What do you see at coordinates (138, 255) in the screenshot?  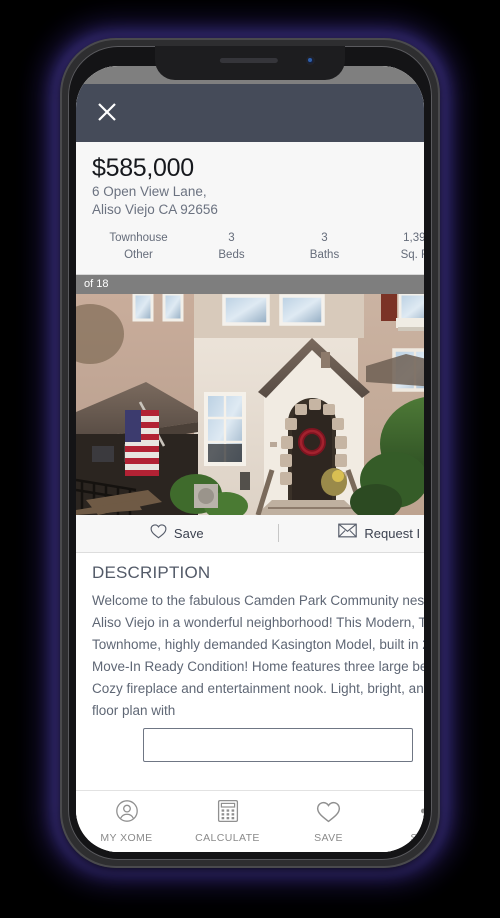 I see `stat-label: Other` at bounding box center [138, 255].